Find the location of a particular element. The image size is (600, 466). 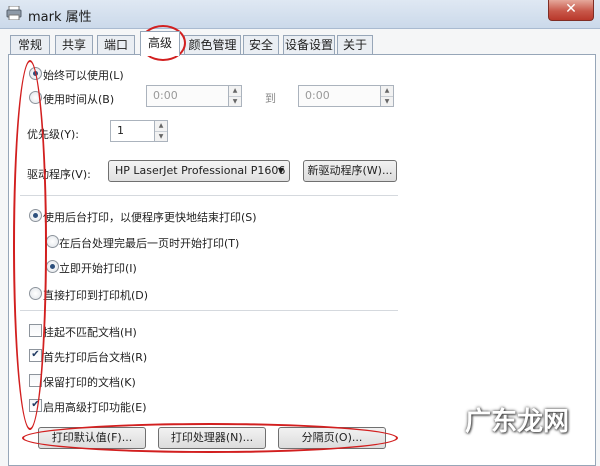

always-available-radio is located at coordinates (35, 73).